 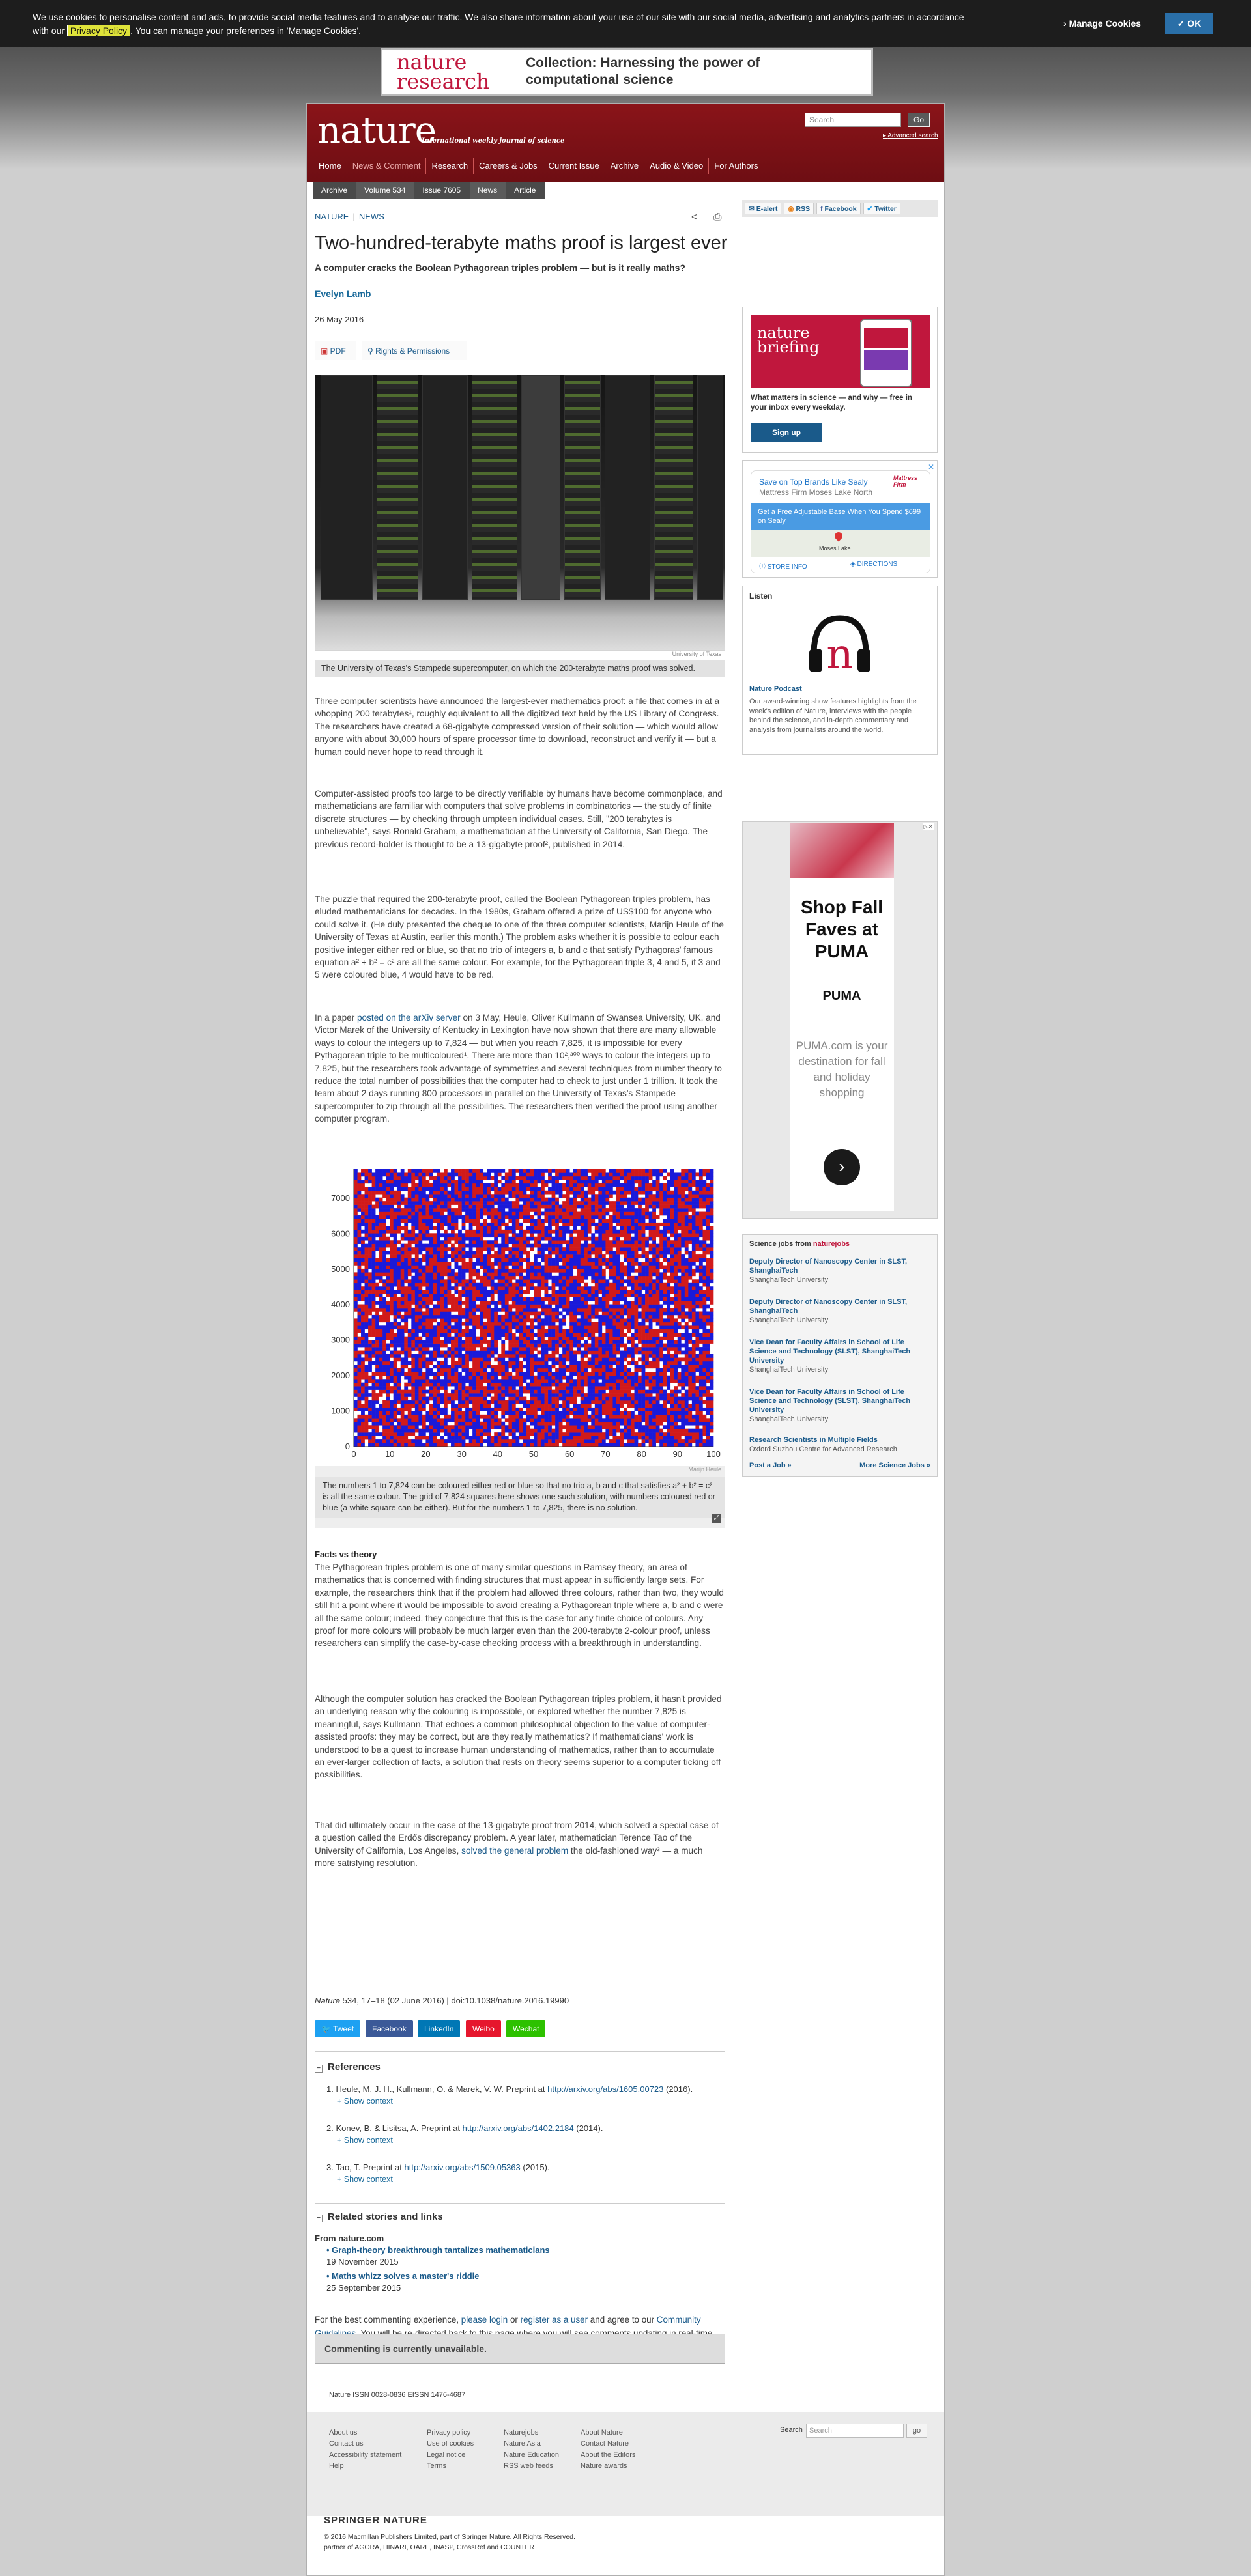 I want to click on nature-logo: nature, so click(x=377, y=131).